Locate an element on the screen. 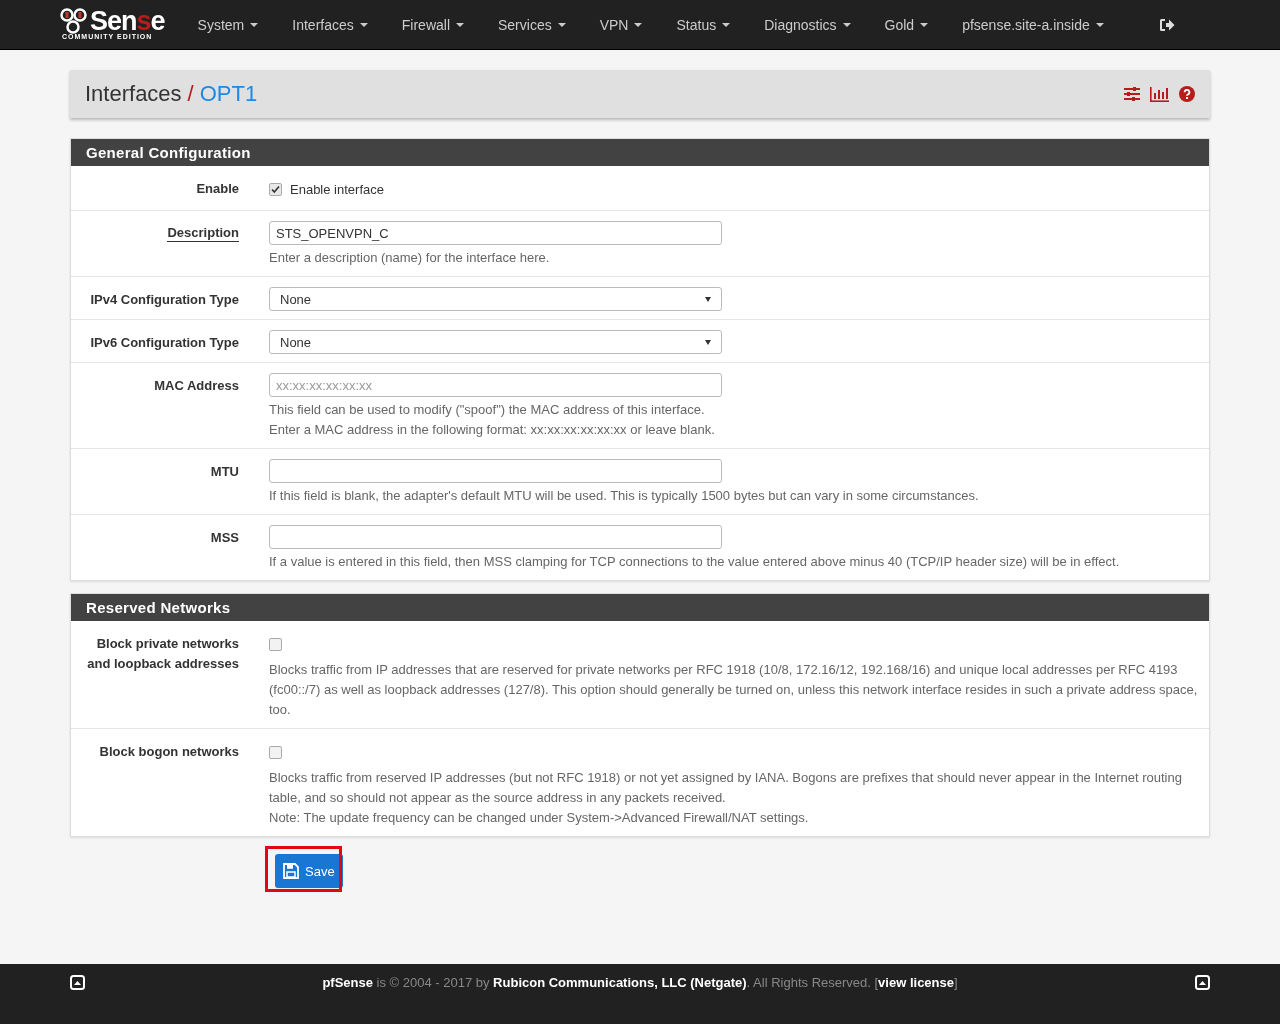 Image resolution: width=1280 pixels, height=1024 pixels. nav-menu: Interfaces is located at coordinates (330, 25).